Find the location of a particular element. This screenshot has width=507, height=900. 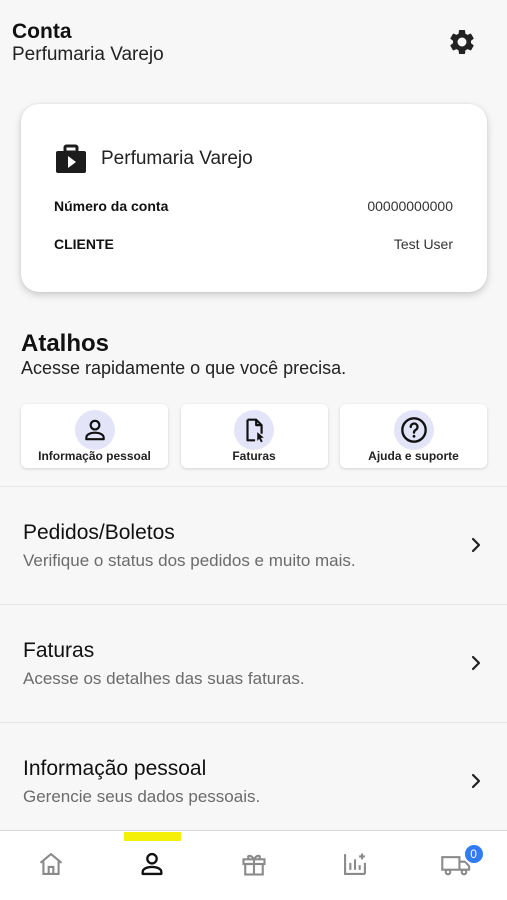

app-header: Conta Perfumaria Varejo is located at coordinates (253, 40).